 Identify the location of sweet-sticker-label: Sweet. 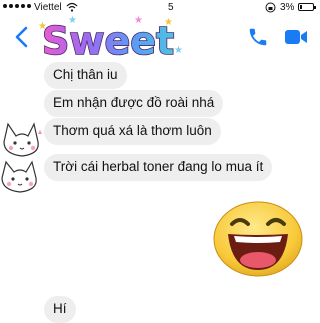
(108, 41).